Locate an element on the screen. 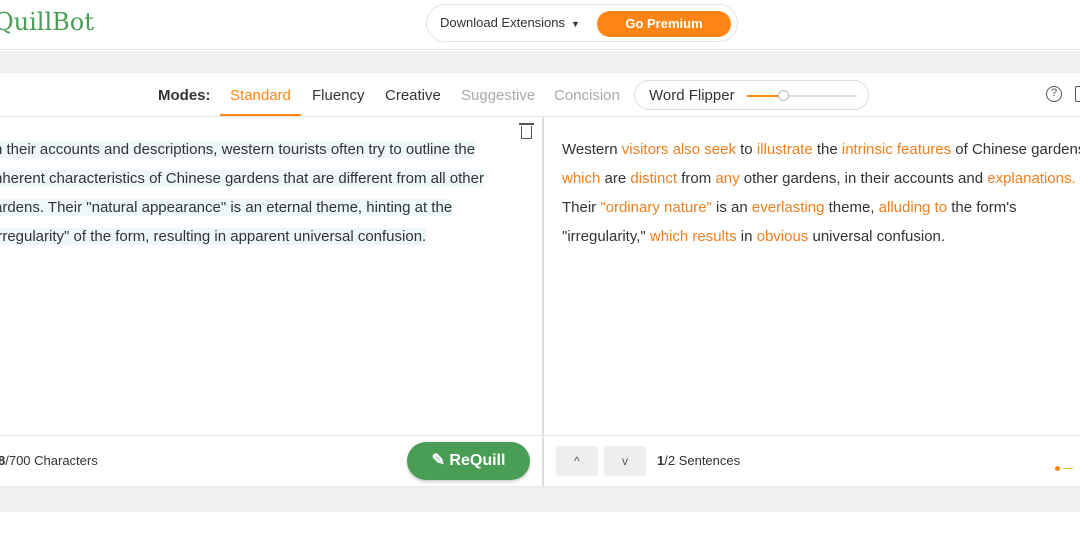 The width and height of the screenshot is (1080, 540). changed-word: which results is located at coordinates (693, 236).